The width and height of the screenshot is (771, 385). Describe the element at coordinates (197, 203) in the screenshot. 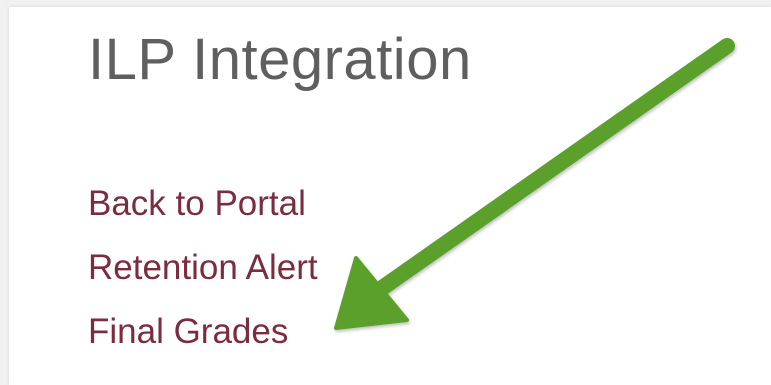

I see `back-to-portal-link: Back to Portal` at that location.